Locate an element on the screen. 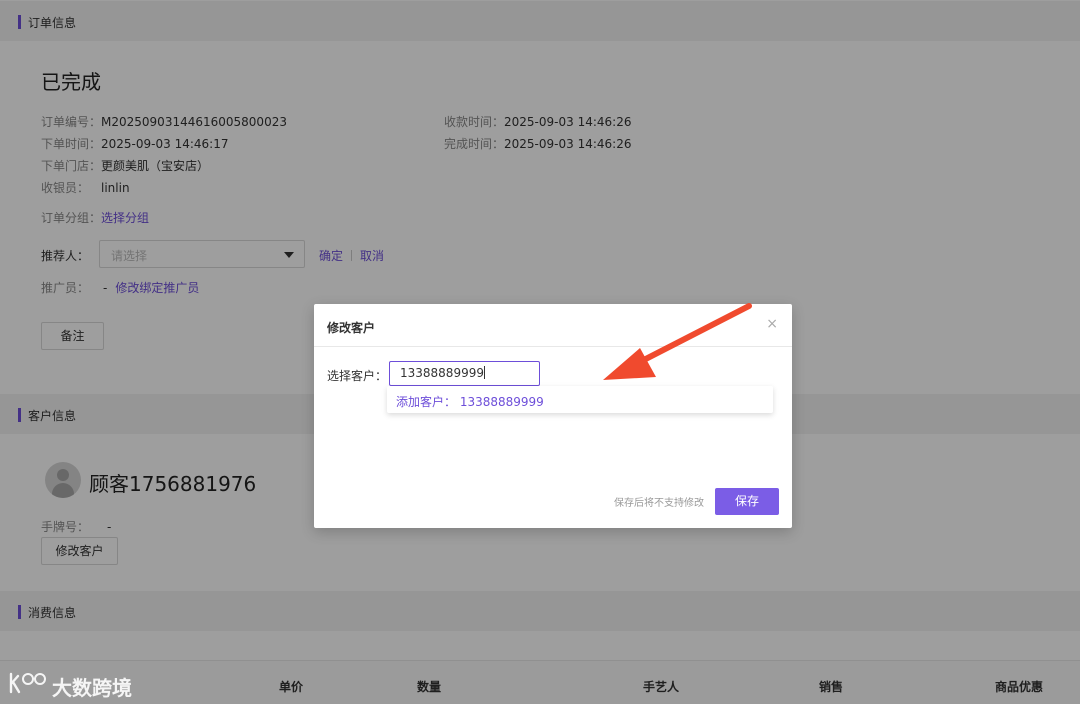 This screenshot has height=704, width=1080. text-cursor is located at coordinates (484, 372).